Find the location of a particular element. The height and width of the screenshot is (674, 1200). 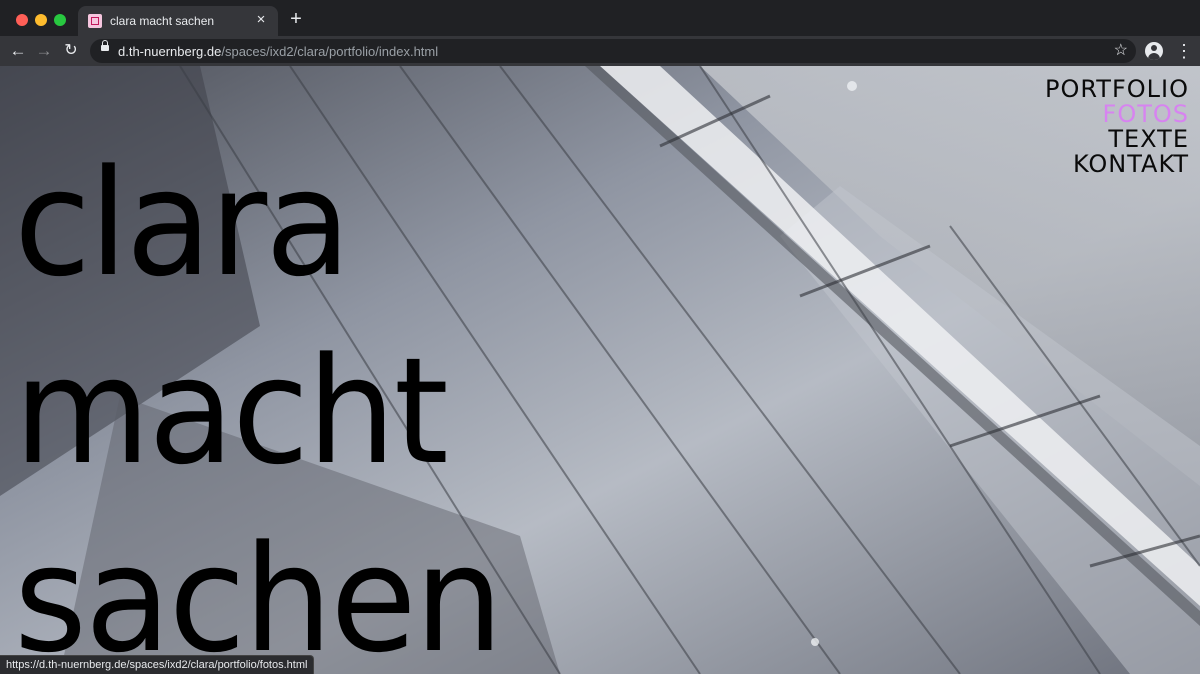

close-window-button is located at coordinates (22, 20).